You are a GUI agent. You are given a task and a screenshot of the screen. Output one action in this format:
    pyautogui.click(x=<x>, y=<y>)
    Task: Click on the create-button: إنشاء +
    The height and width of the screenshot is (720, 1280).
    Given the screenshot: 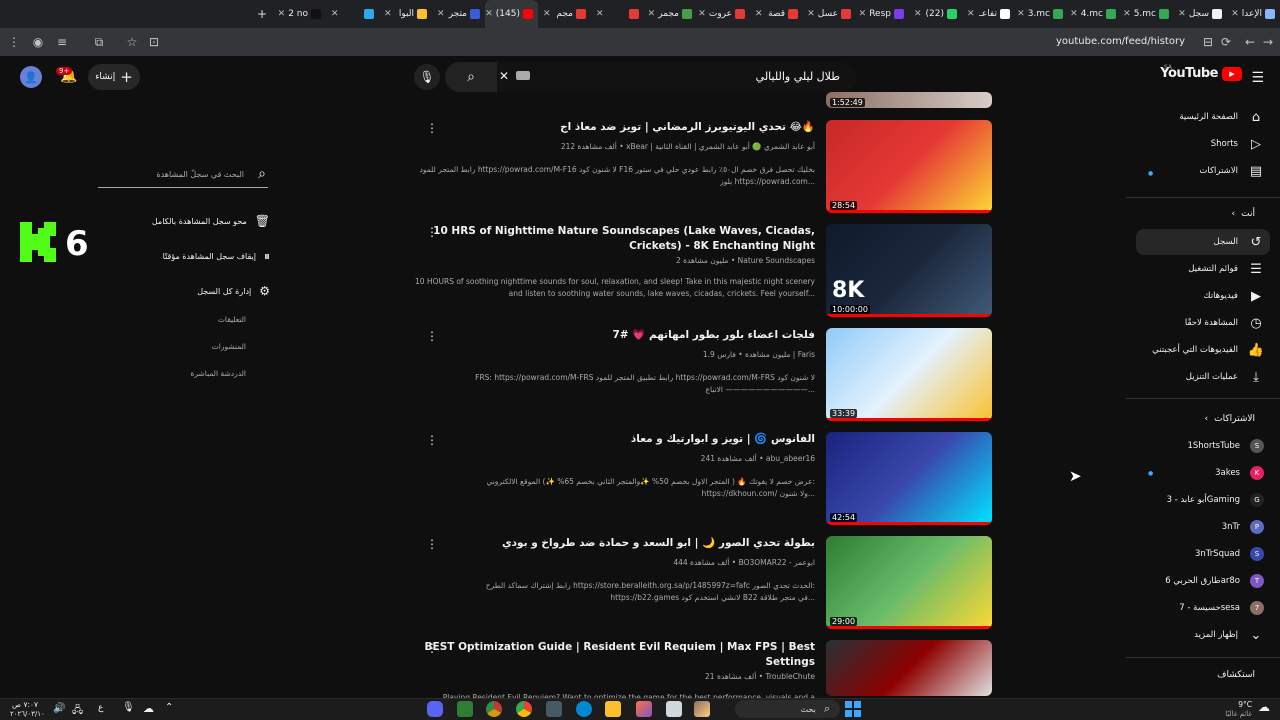 What is the action you would take?
    pyautogui.click(x=114, y=77)
    